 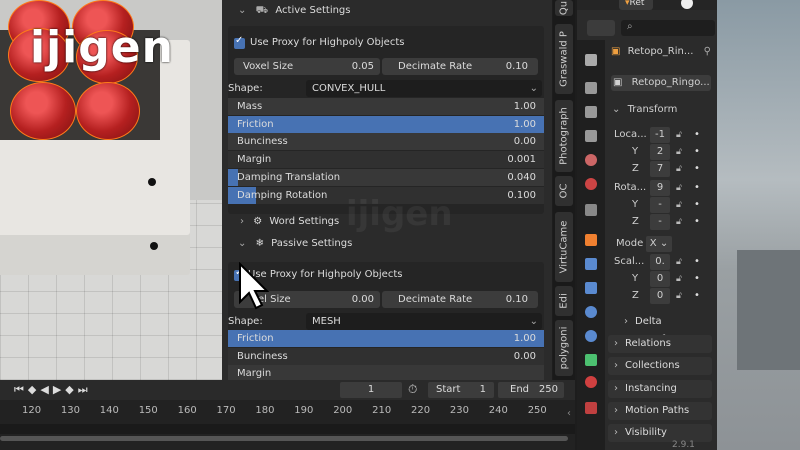 I want to click on snowflake-icon: ❄, so click(x=259, y=243).